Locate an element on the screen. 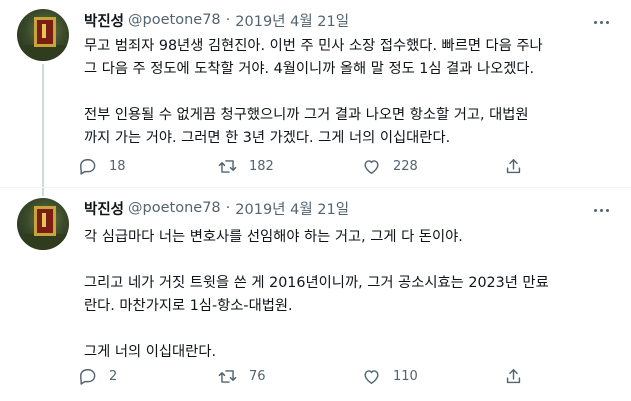 The height and width of the screenshot is (401, 631). reply-button: 18 is located at coordinates (102, 166).